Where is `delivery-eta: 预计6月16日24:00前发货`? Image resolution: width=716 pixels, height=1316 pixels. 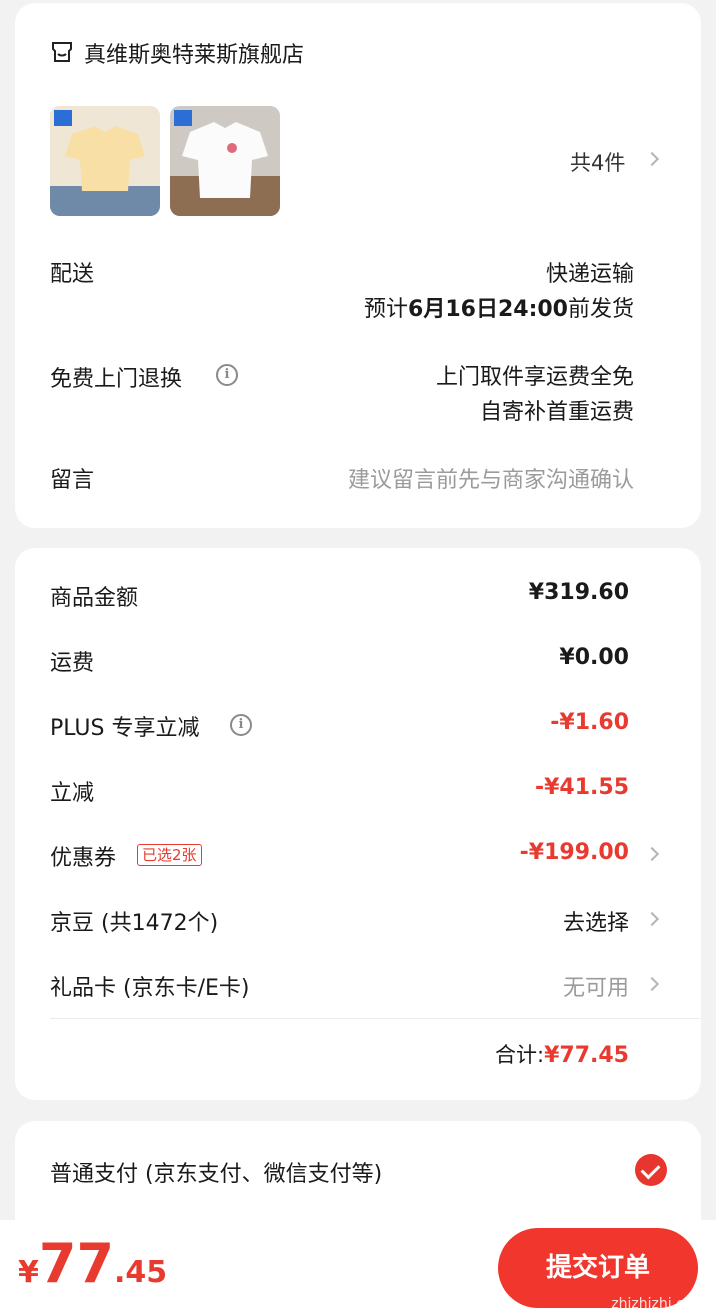
delivery-eta: 预计6月16日24:00前发货 is located at coordinates (499, 307).